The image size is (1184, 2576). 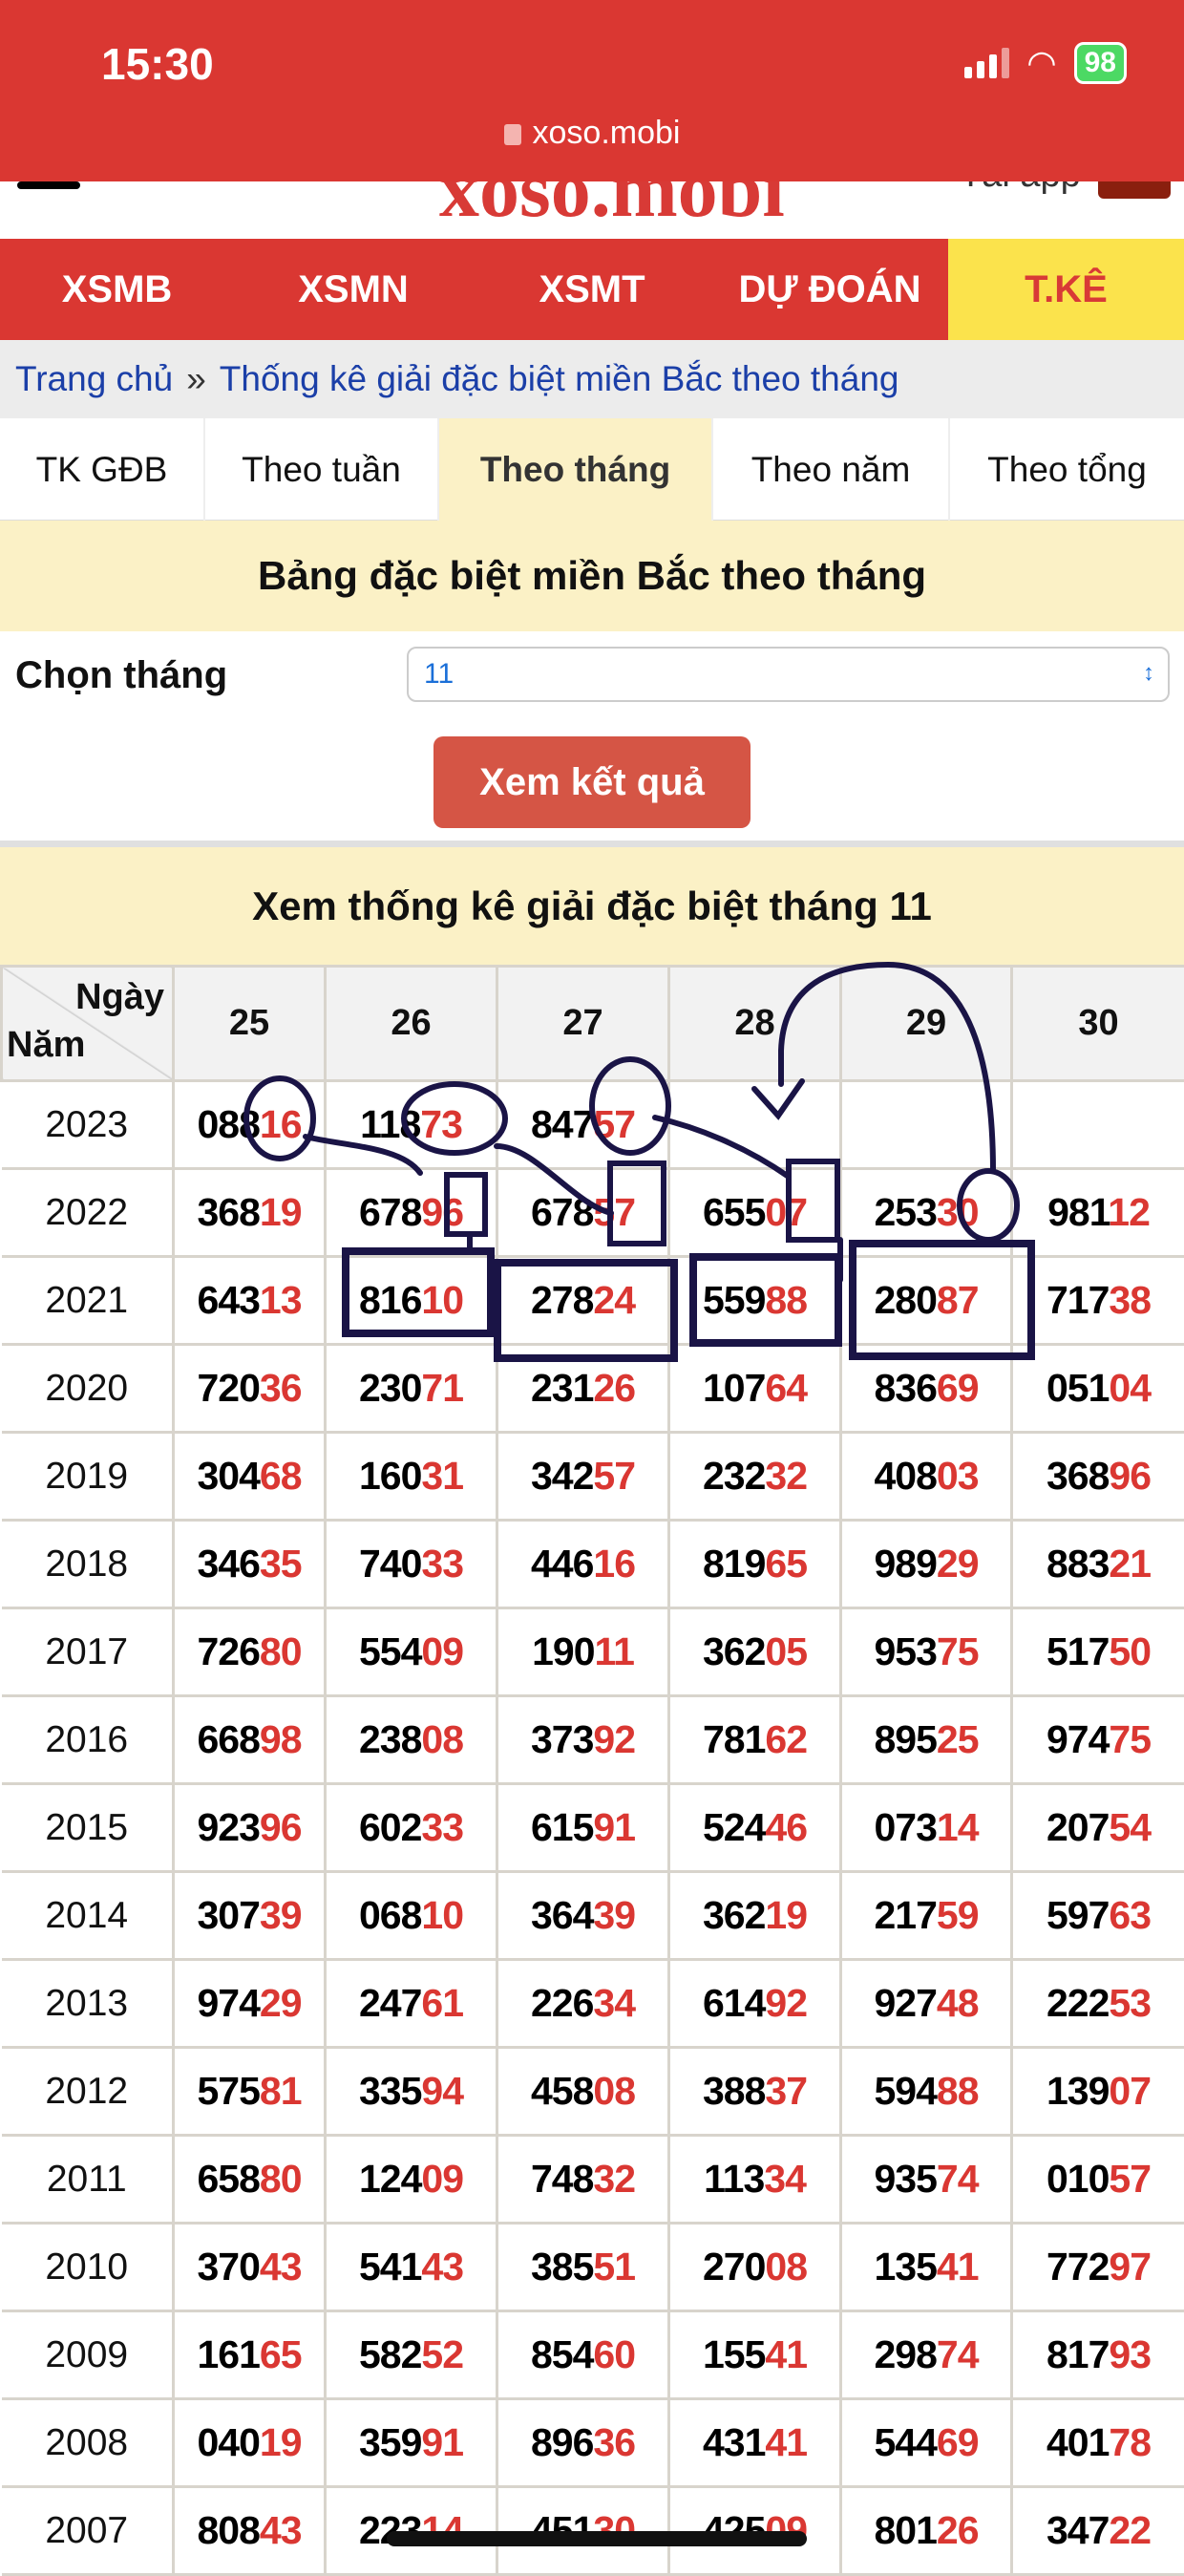 What do you see at coordinates (905, 1827) in the screenshot?
I see `result-prefix: 073` at bounding box center [905, 1827].